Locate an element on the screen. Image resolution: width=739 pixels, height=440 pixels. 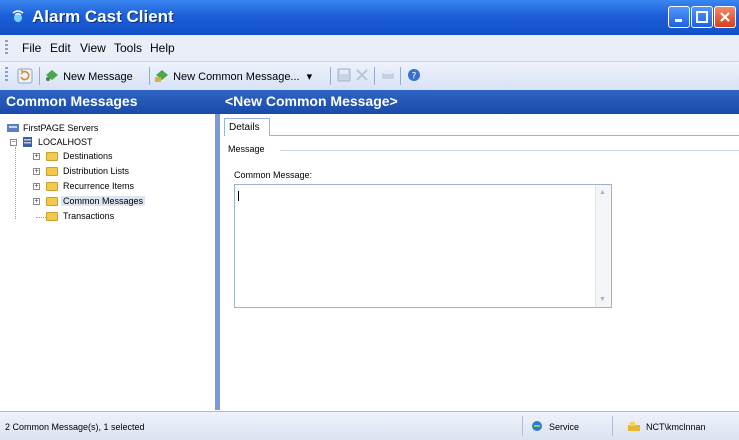
status-service-label: Service is located at coordinates (564, 427).